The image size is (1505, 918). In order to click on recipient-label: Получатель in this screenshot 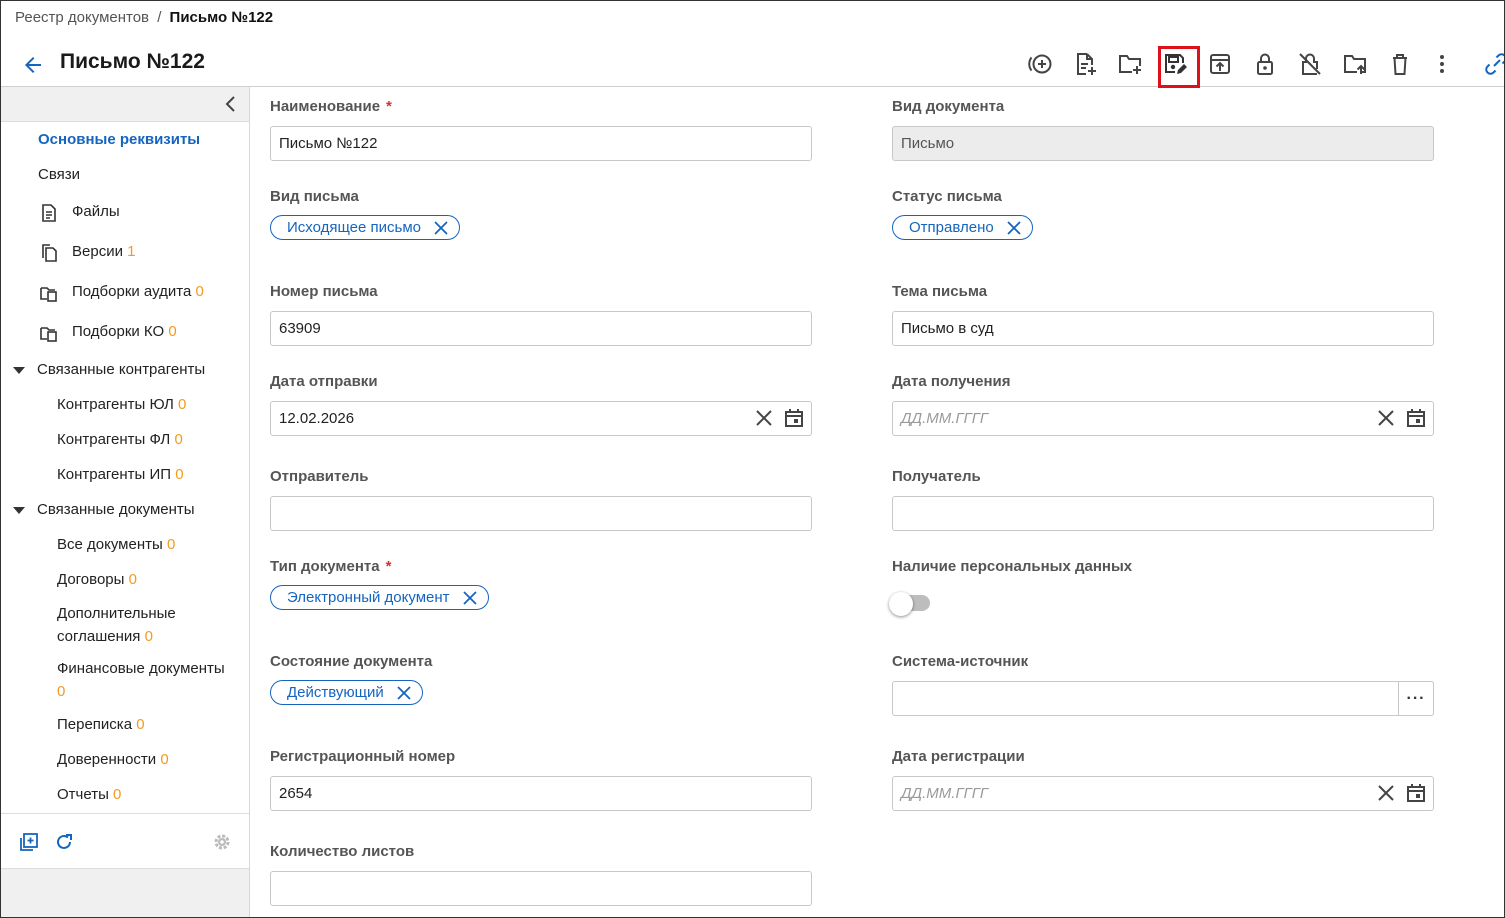, I will do `click(936, 476)`.